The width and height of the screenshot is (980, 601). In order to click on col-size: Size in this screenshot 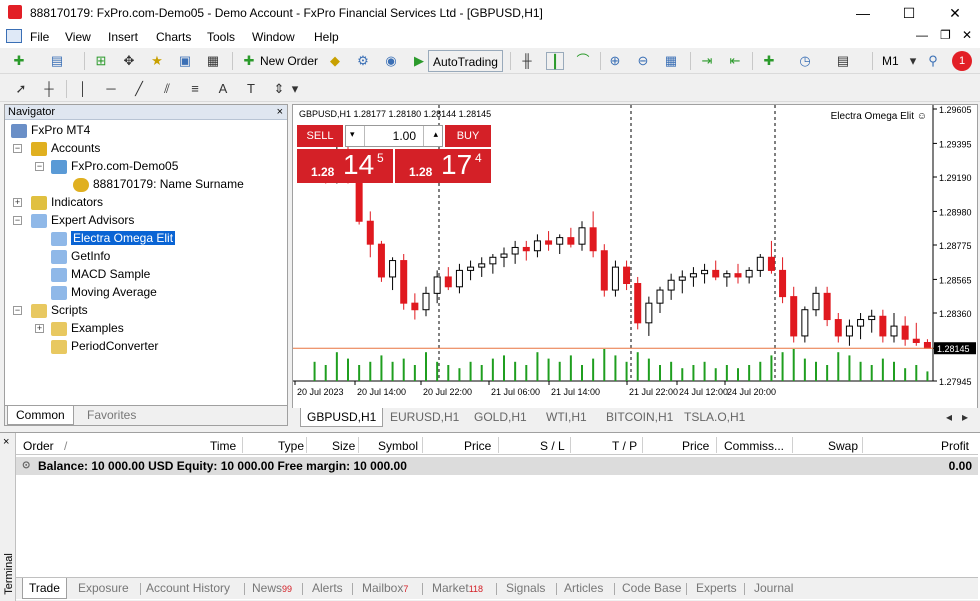, I will do `click(343, 446)`.